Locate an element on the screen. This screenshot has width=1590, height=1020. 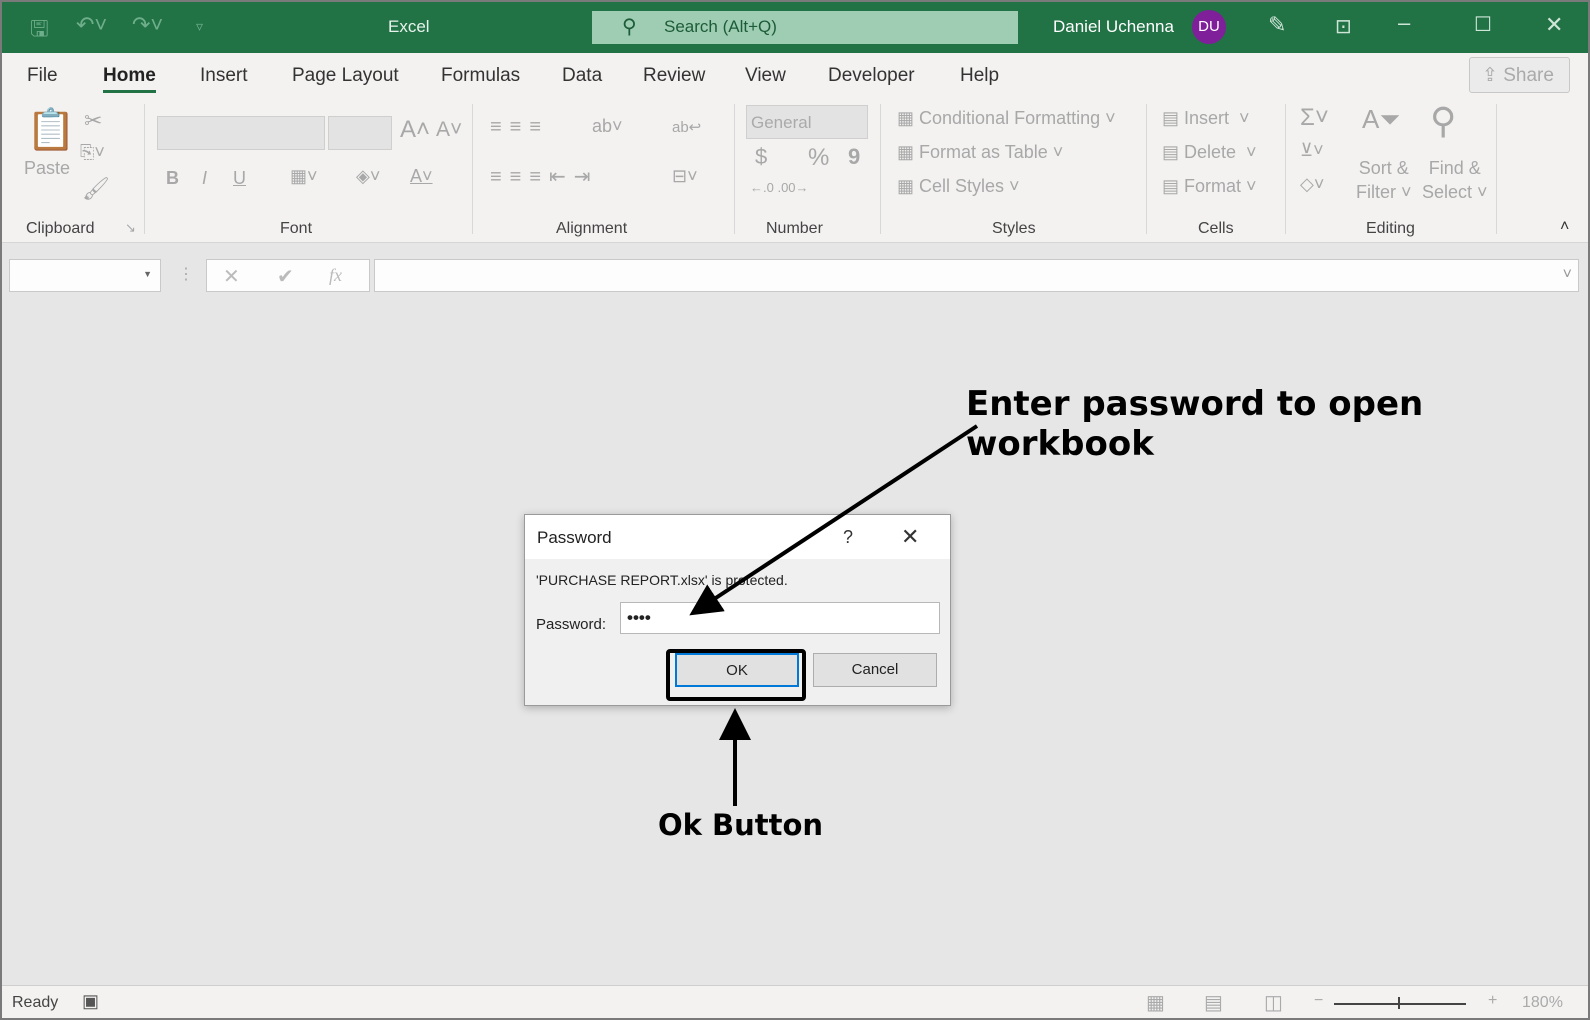
password-arrow is located at coordinates (834, 520).